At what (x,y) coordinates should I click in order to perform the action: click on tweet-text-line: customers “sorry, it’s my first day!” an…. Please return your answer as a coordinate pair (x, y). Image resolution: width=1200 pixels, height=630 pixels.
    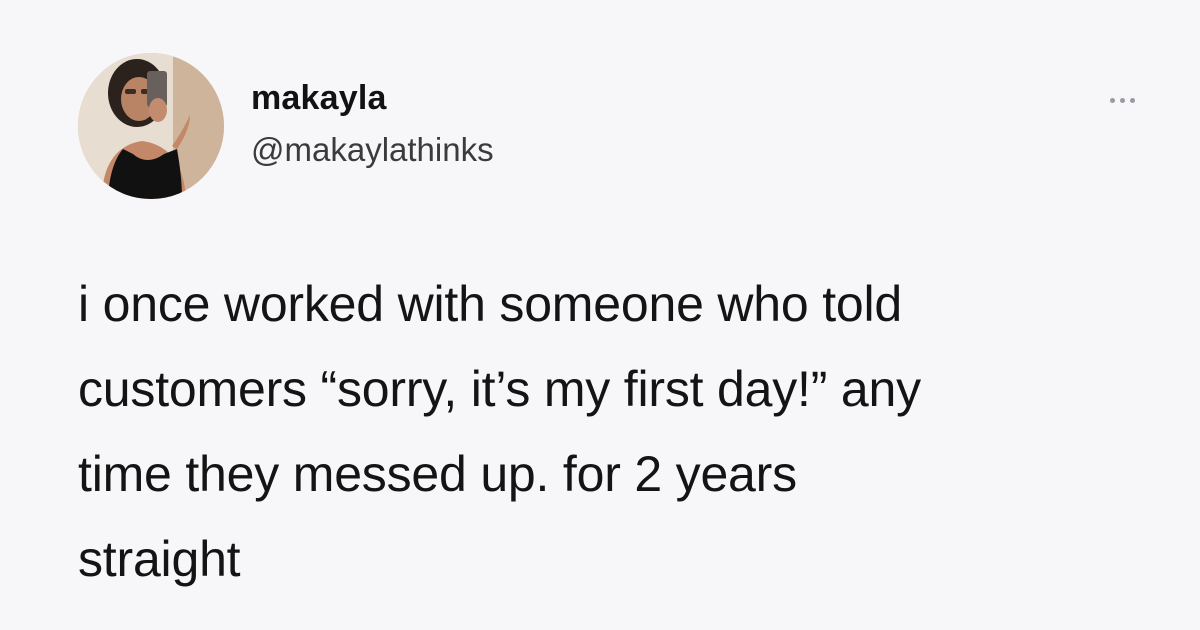
    Looking at the image, I should click on (499, 389).